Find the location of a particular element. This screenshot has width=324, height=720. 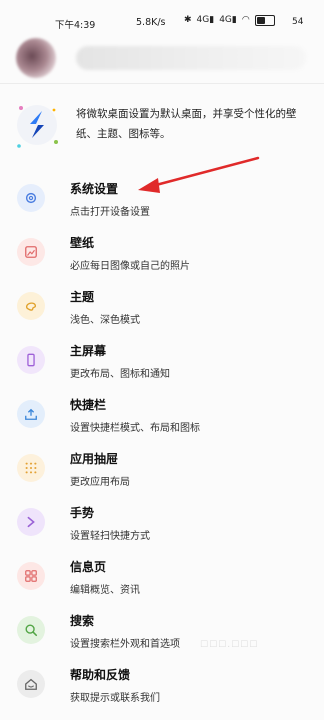

settings-item-7: 信息页编辑概览、资讯 is located at coordinates (162, 579).